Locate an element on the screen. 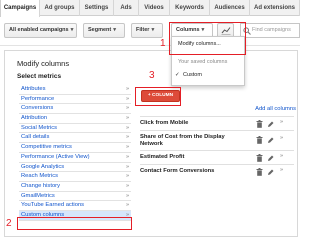 The width and height of the screenshot is (320, 240). metric-category-attribution: Attribution » is located at coordinates (75, 119).